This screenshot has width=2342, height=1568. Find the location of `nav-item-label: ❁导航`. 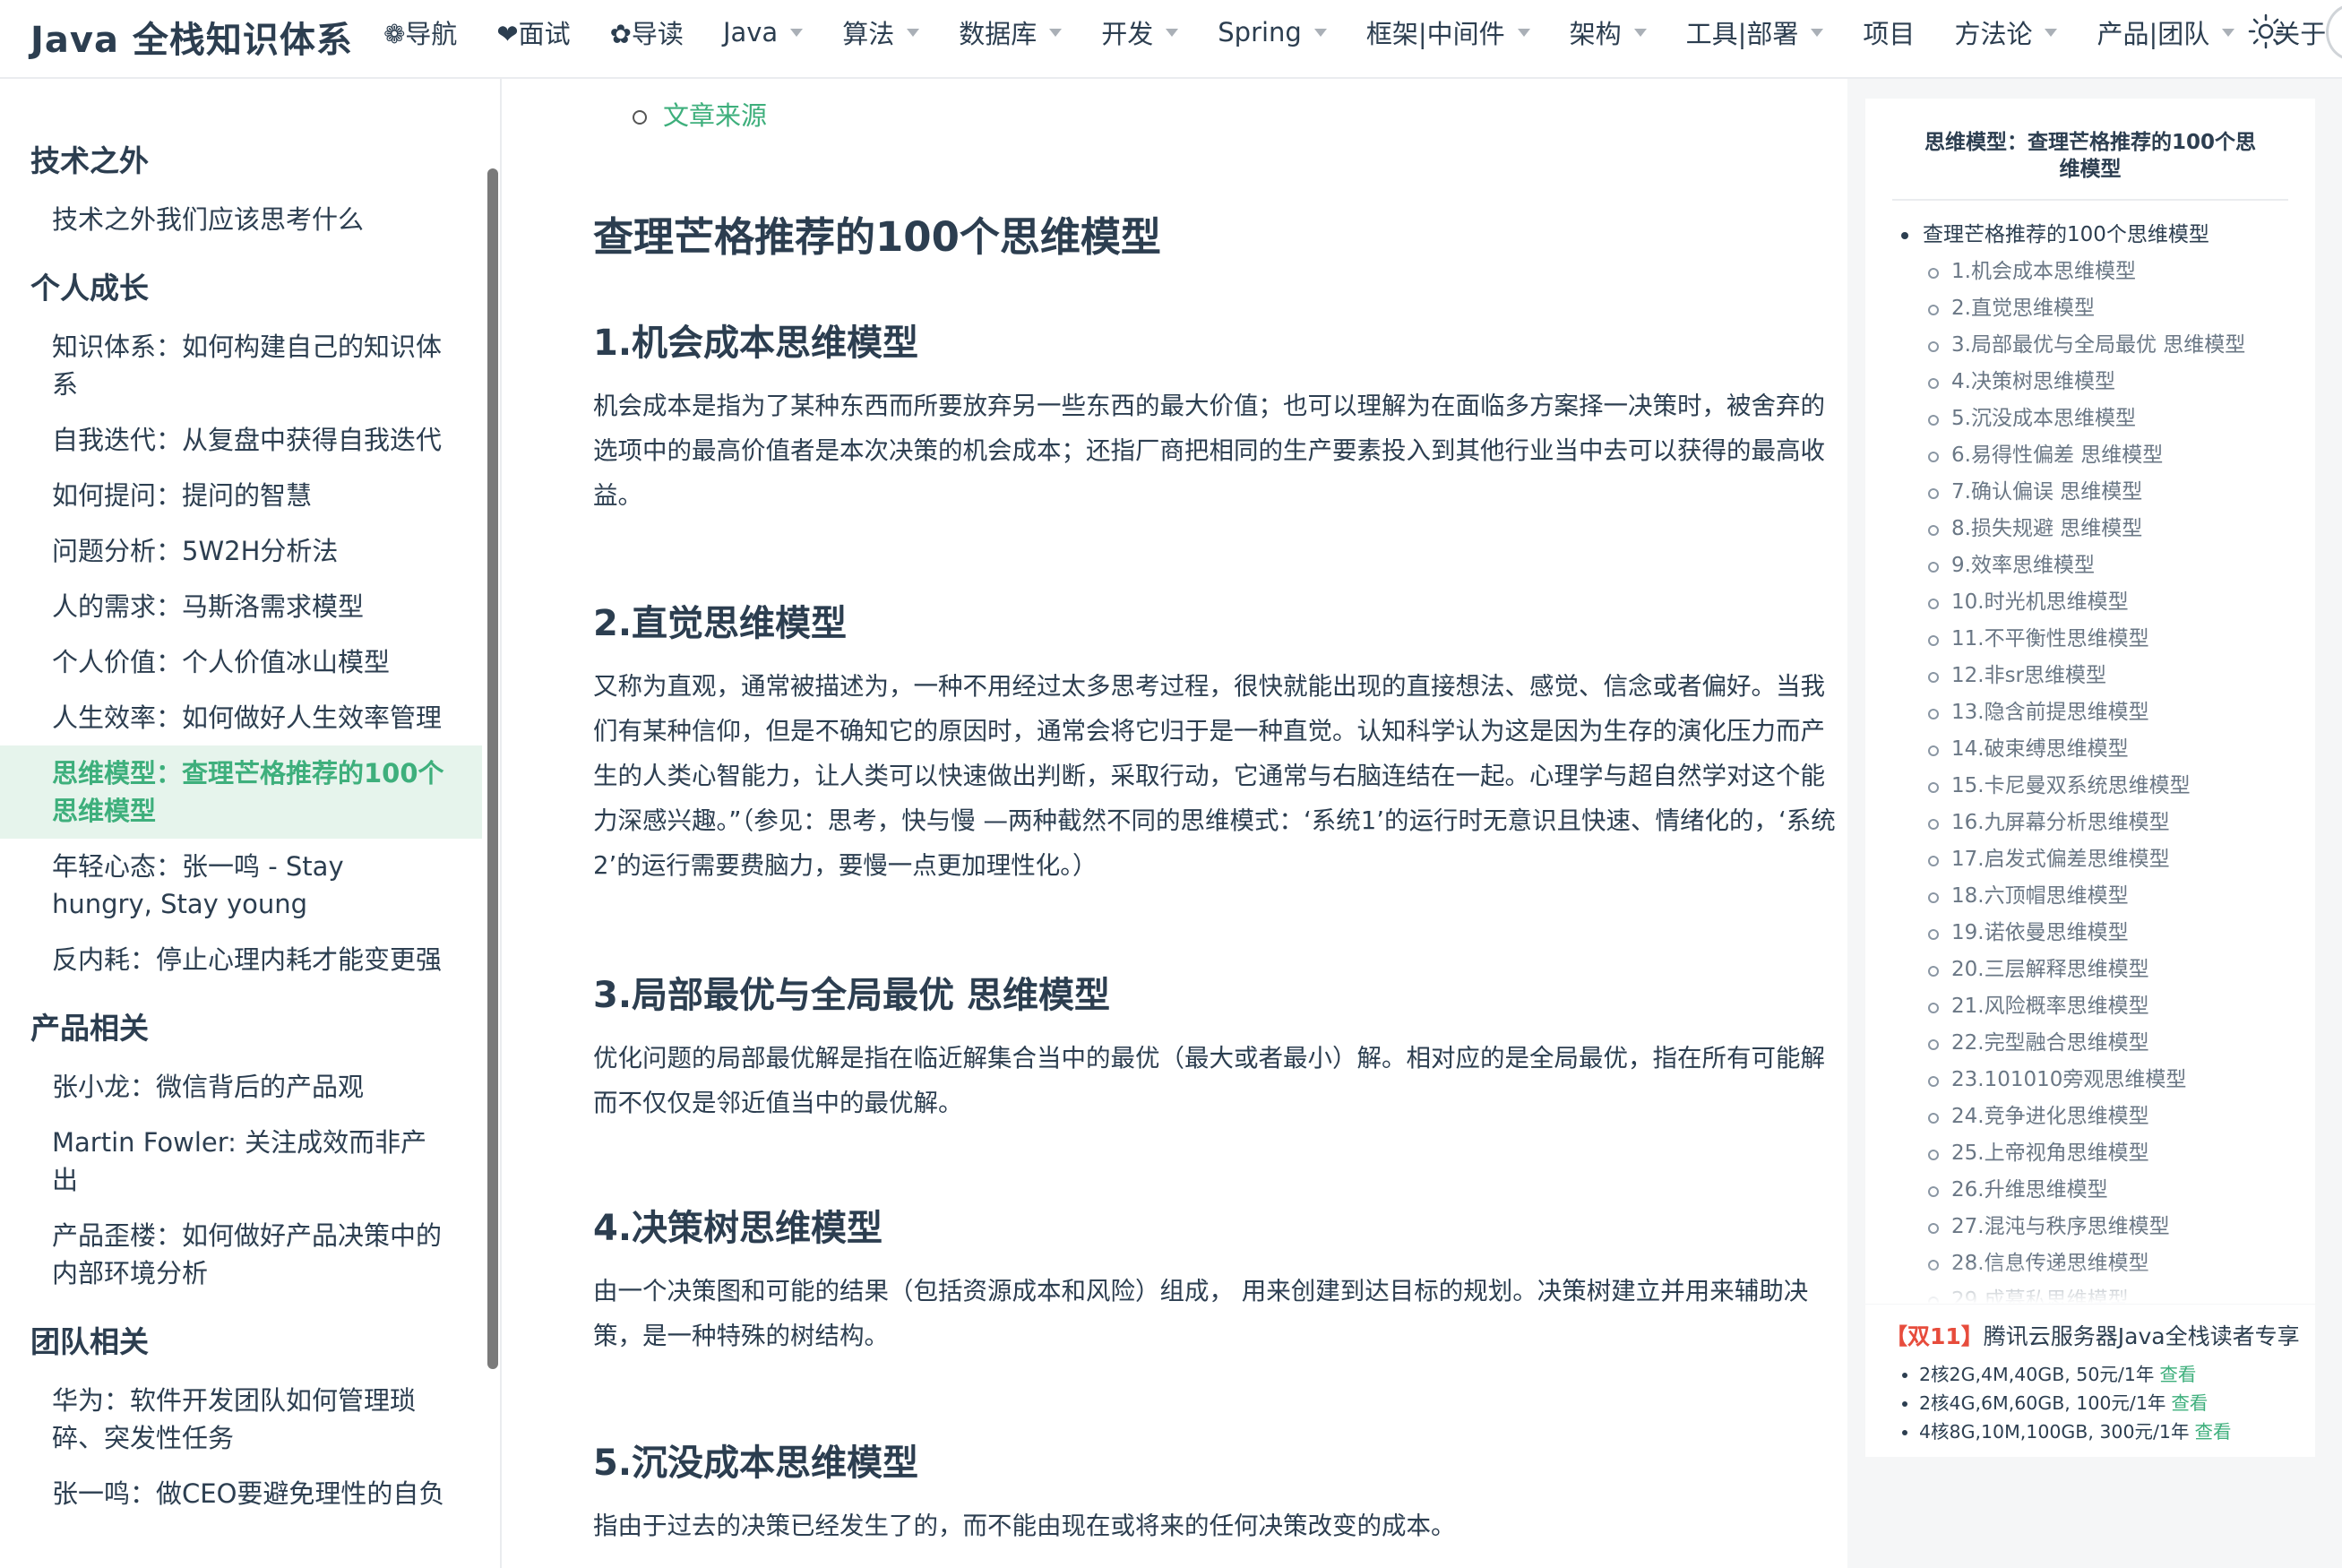

nav-item-label: ❁导航 is located at coordinates (421, 34).